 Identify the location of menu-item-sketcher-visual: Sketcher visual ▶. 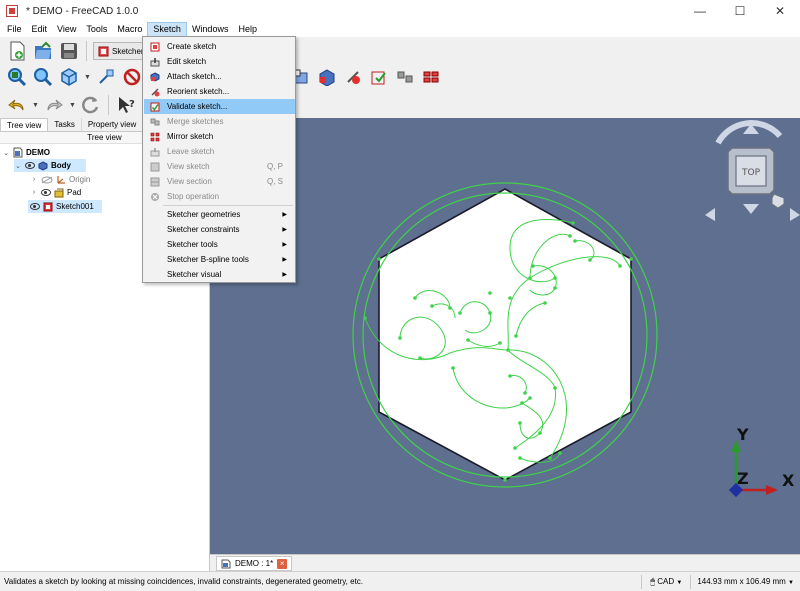
(219, 274).